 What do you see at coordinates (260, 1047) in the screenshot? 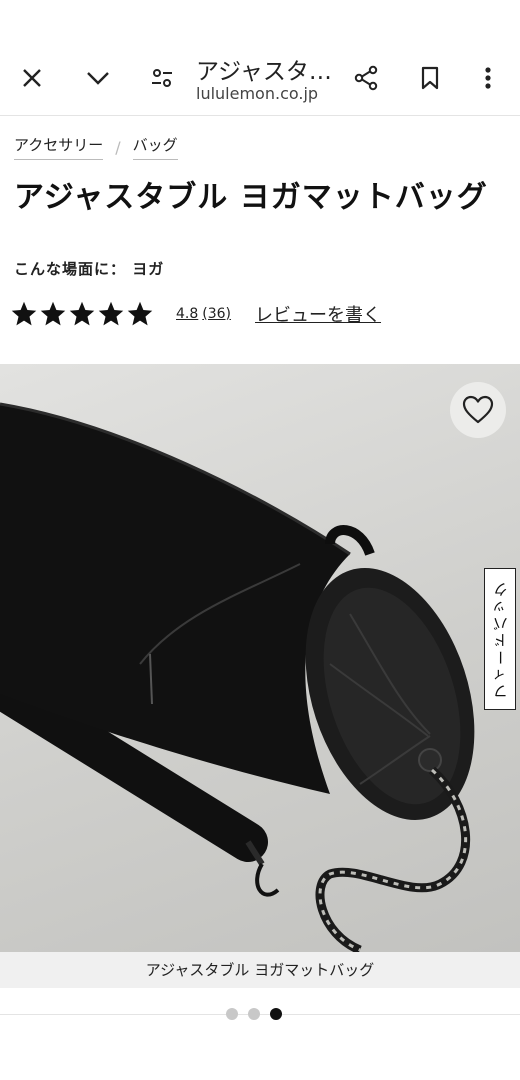
I see `page-continuation` at bounding box center [260, 1047].